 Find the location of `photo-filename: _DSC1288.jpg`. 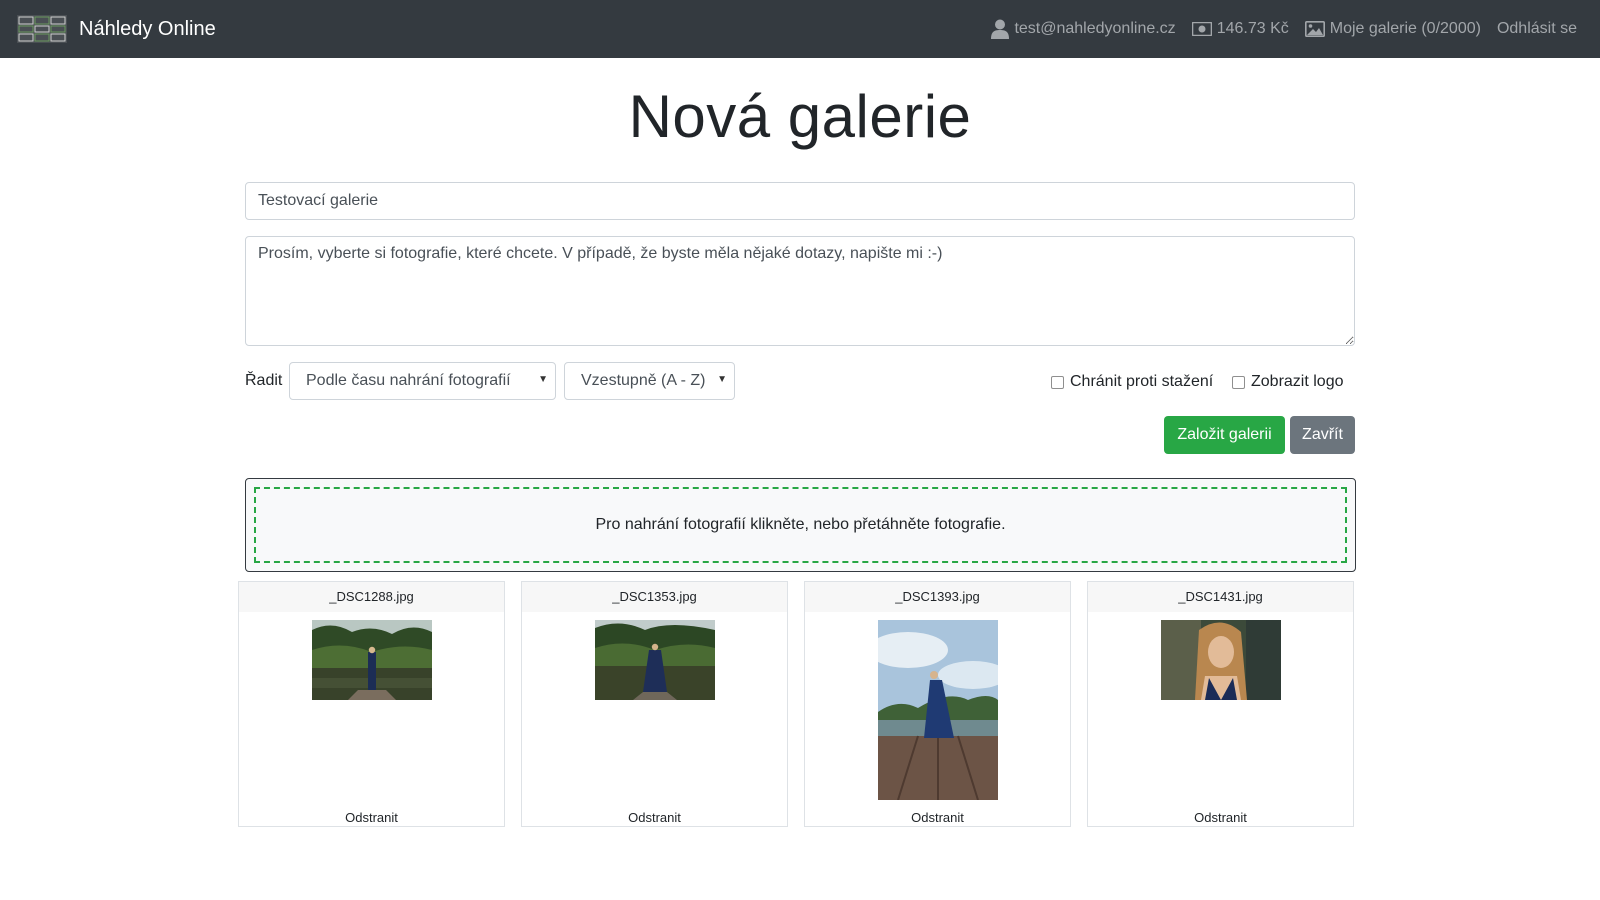

photo-filename: _DSC1288.jpg is located at coordinates (371, 597).